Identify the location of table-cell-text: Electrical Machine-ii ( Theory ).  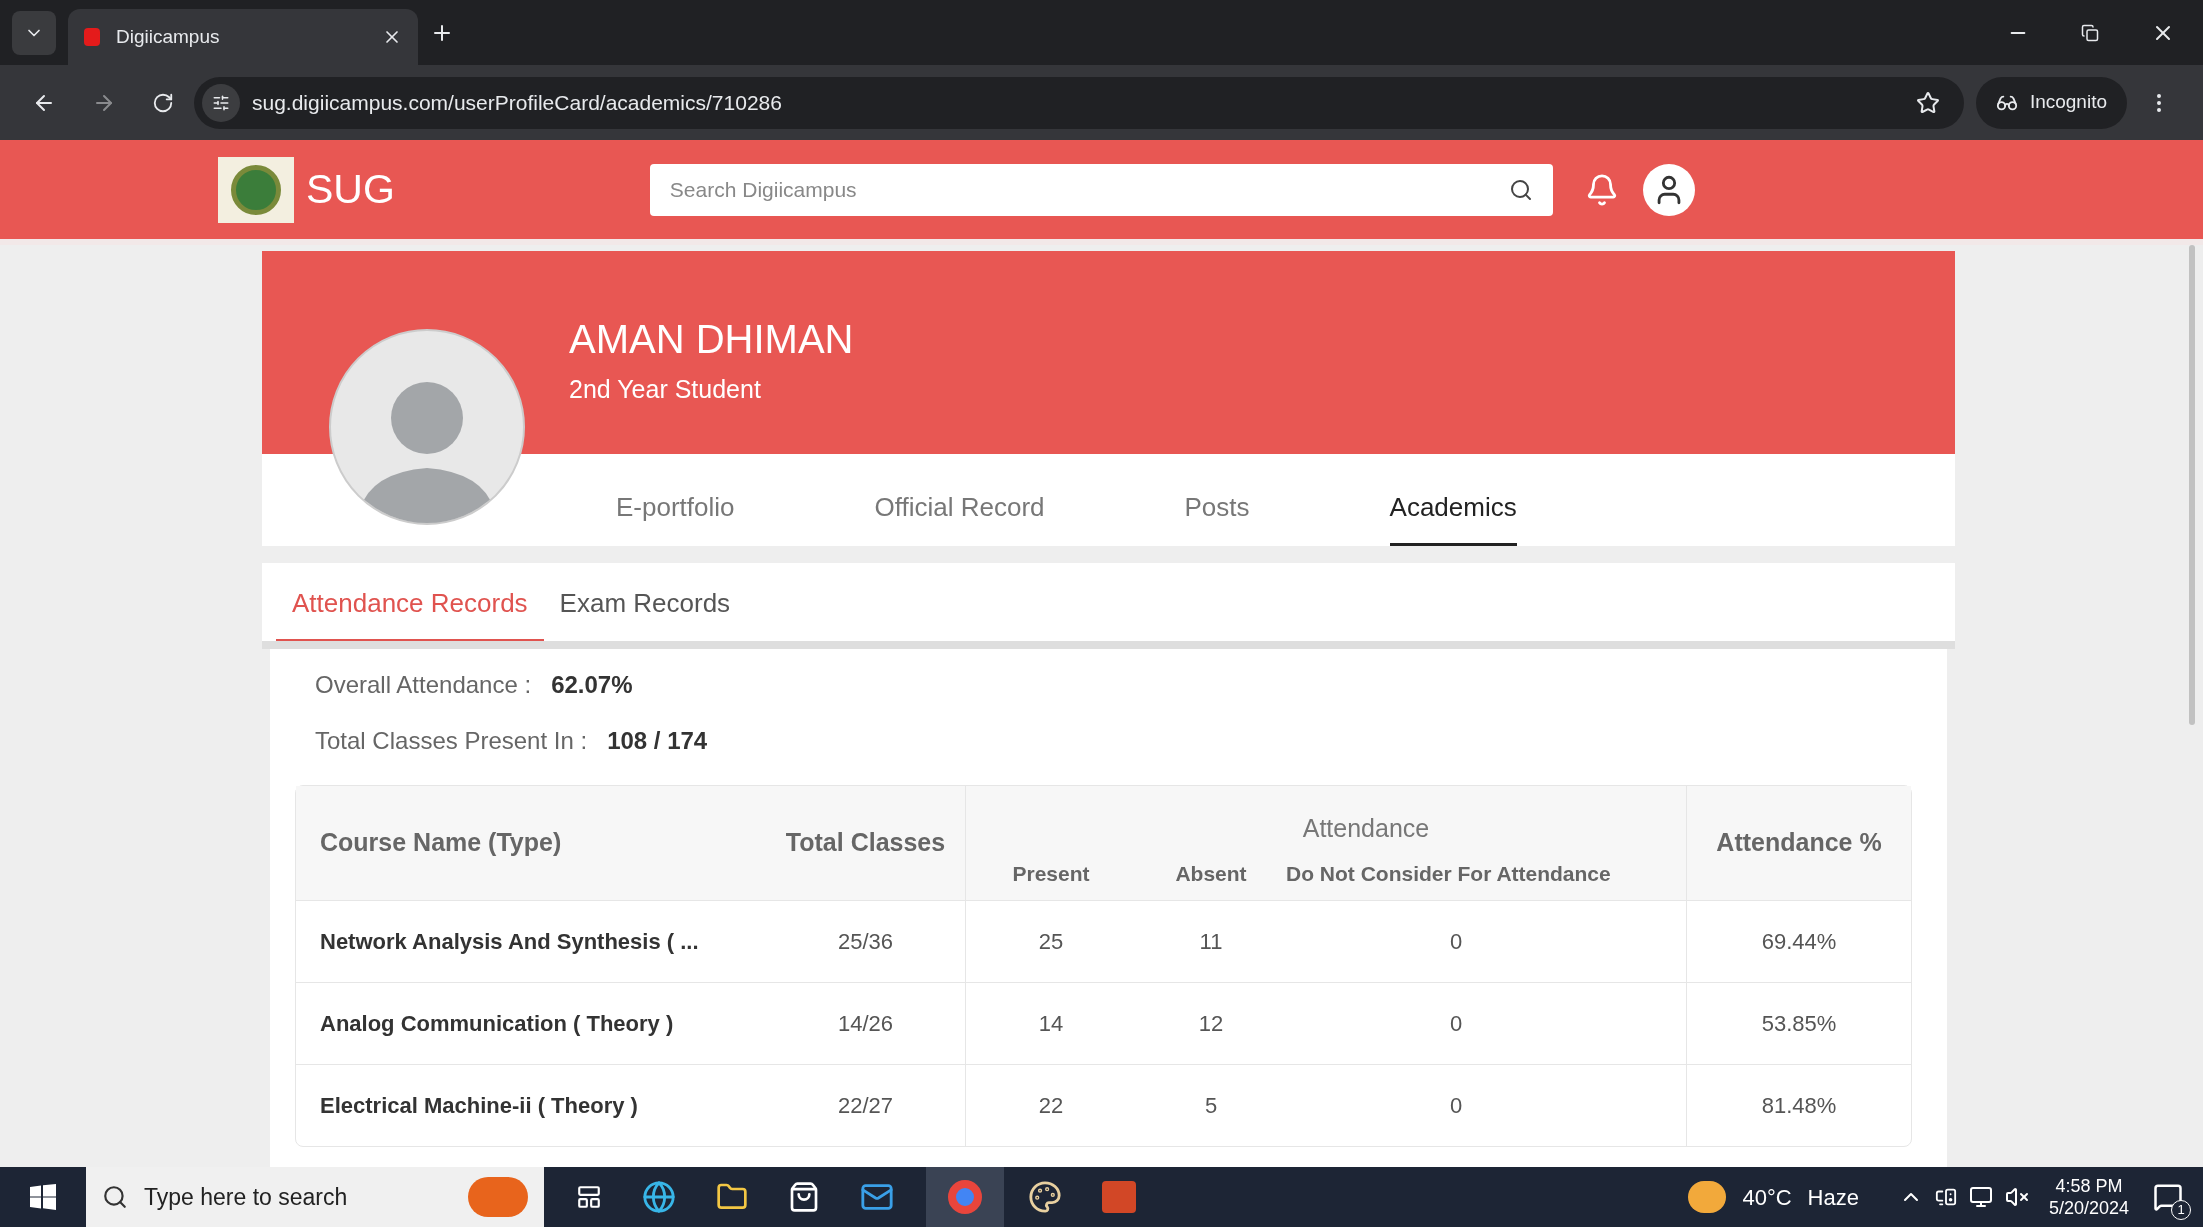
(479, 1106).